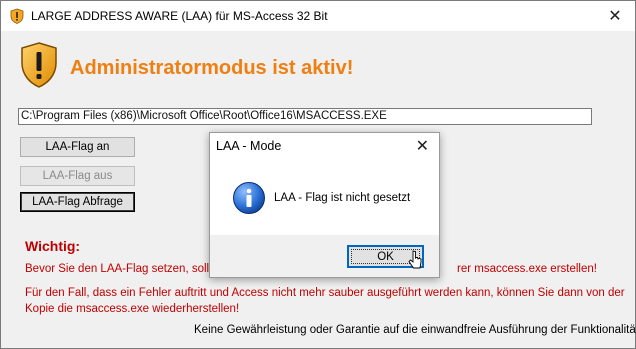 The height and width of the screenshot is (349, 636). Describe the element at coordinates (77, 176) in the screenshot. I see `laa-flag-off-button: LAA-Flag aus` at that location.